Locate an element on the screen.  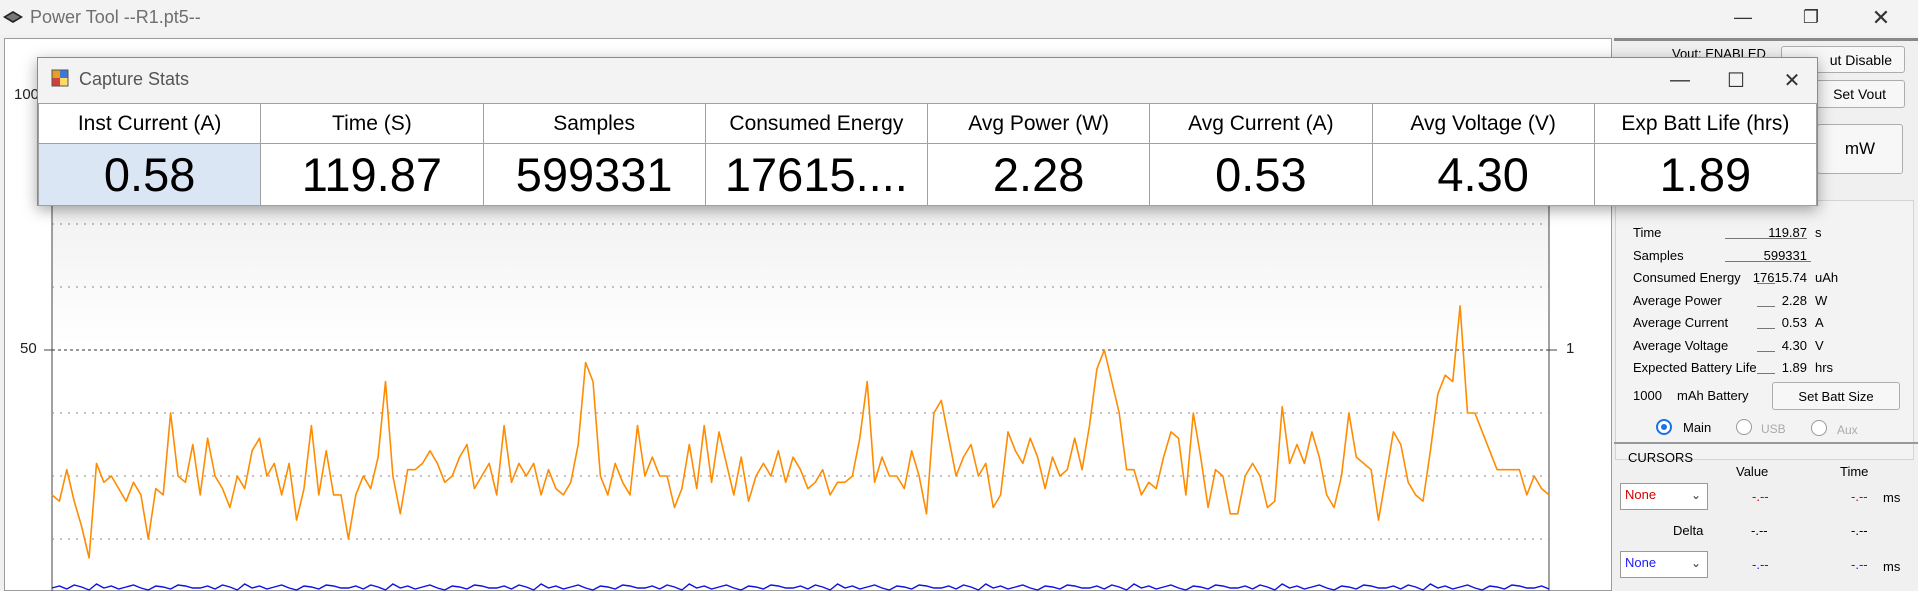
capture-stats-title: Capture Stats is located at coordinates (134, 79).